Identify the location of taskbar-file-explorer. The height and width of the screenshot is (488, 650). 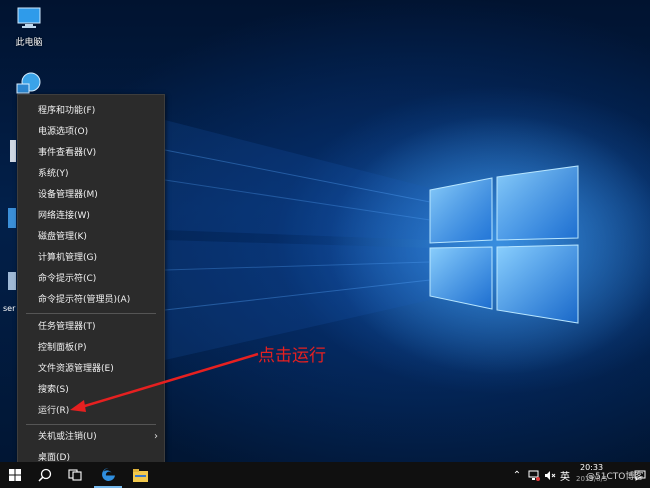
(140, 475).